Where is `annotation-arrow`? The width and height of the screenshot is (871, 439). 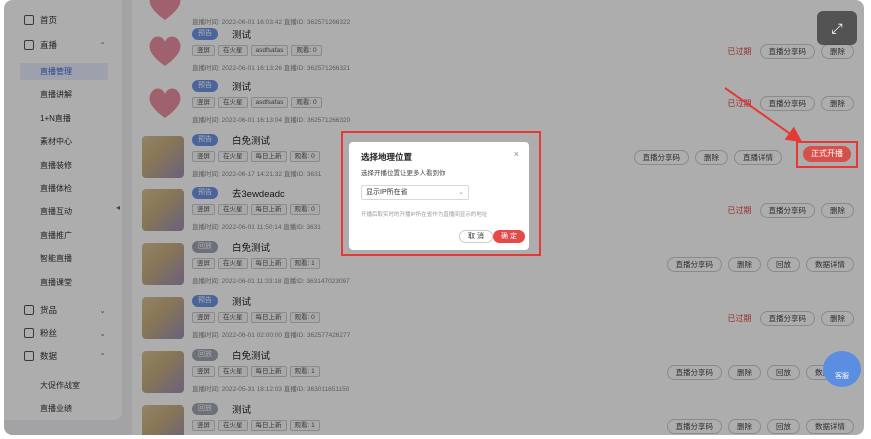 annotation-arrow is located at coordinates (763, 115).